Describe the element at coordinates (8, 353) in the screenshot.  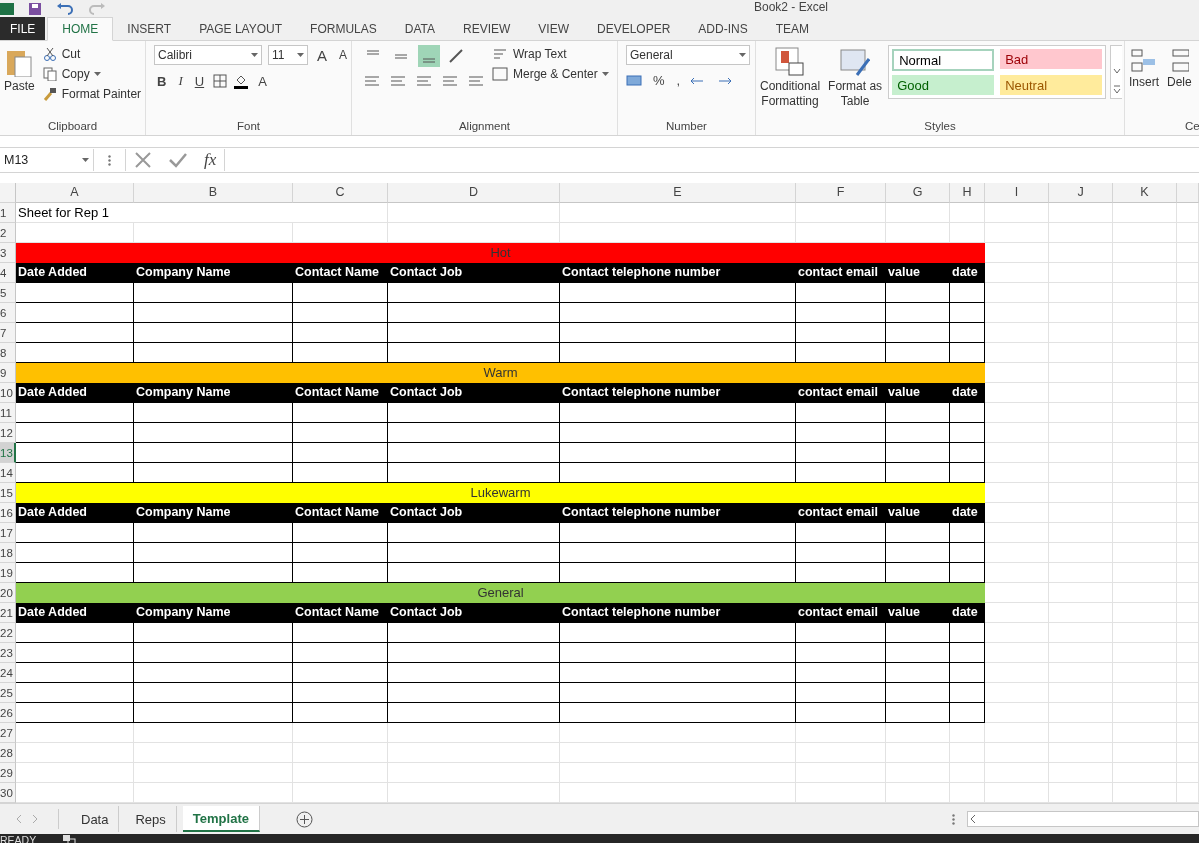
I see `row-header: 8` at that location.